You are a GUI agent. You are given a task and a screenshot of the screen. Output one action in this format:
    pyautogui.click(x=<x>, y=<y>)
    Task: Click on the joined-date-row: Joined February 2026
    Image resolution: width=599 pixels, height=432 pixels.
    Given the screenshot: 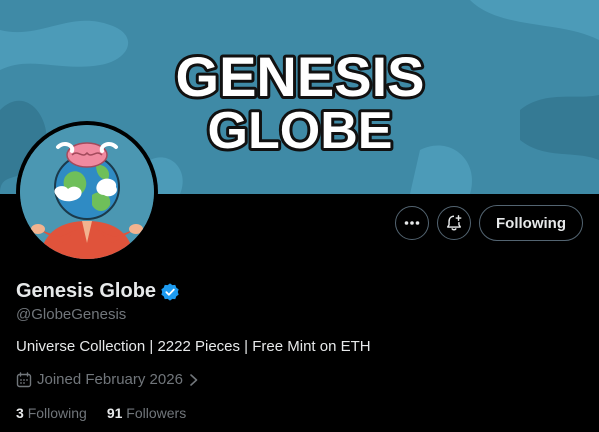 What is the action you would take?
    pyautogui.click(x=108, y=379)
    